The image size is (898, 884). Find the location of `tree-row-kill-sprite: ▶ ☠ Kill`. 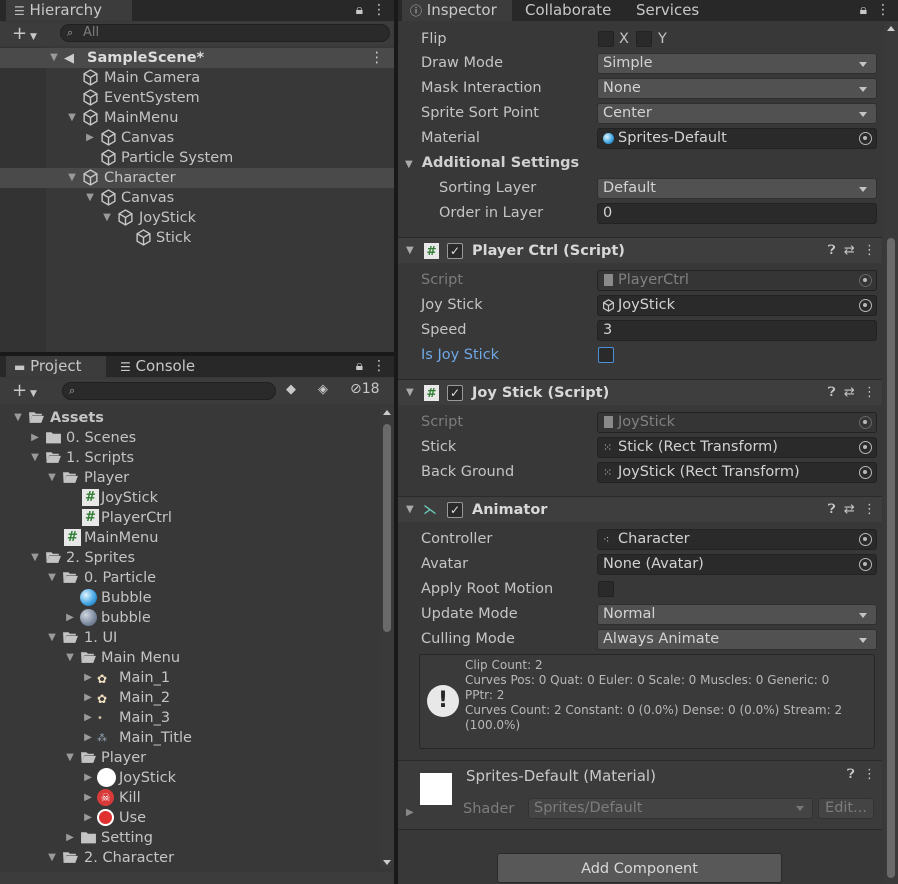

tree-row-kill-sprite: ▶ ☠ Kill is located at coordinates (197, 798).